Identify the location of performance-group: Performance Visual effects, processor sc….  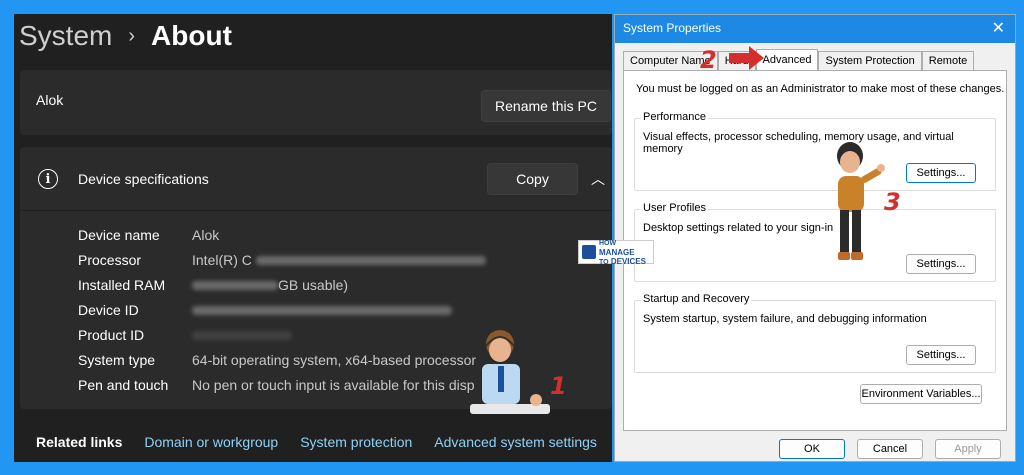
(815, 151).